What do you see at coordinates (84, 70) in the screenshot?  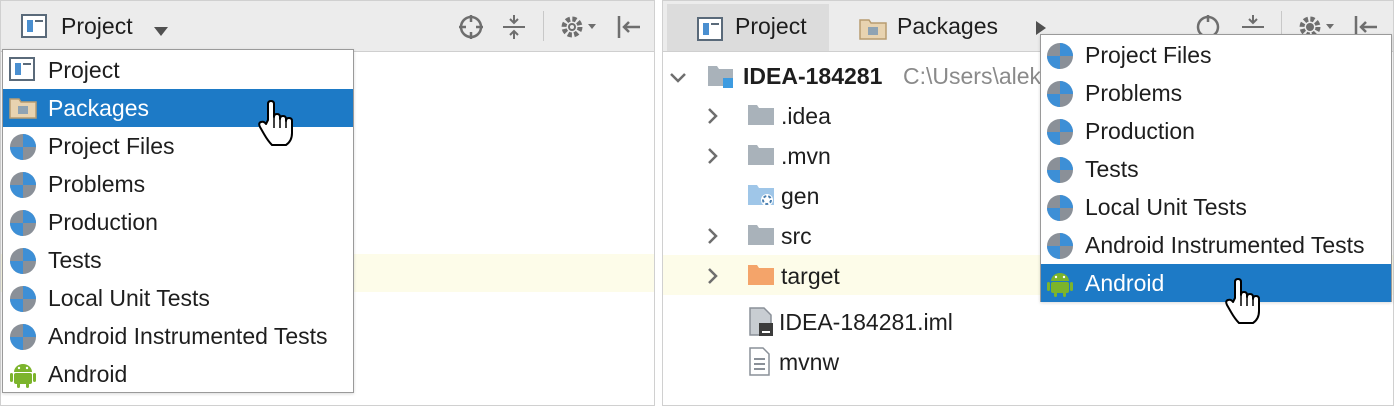 I see `menu-item-label: Project` at bounding box center [84, 70].